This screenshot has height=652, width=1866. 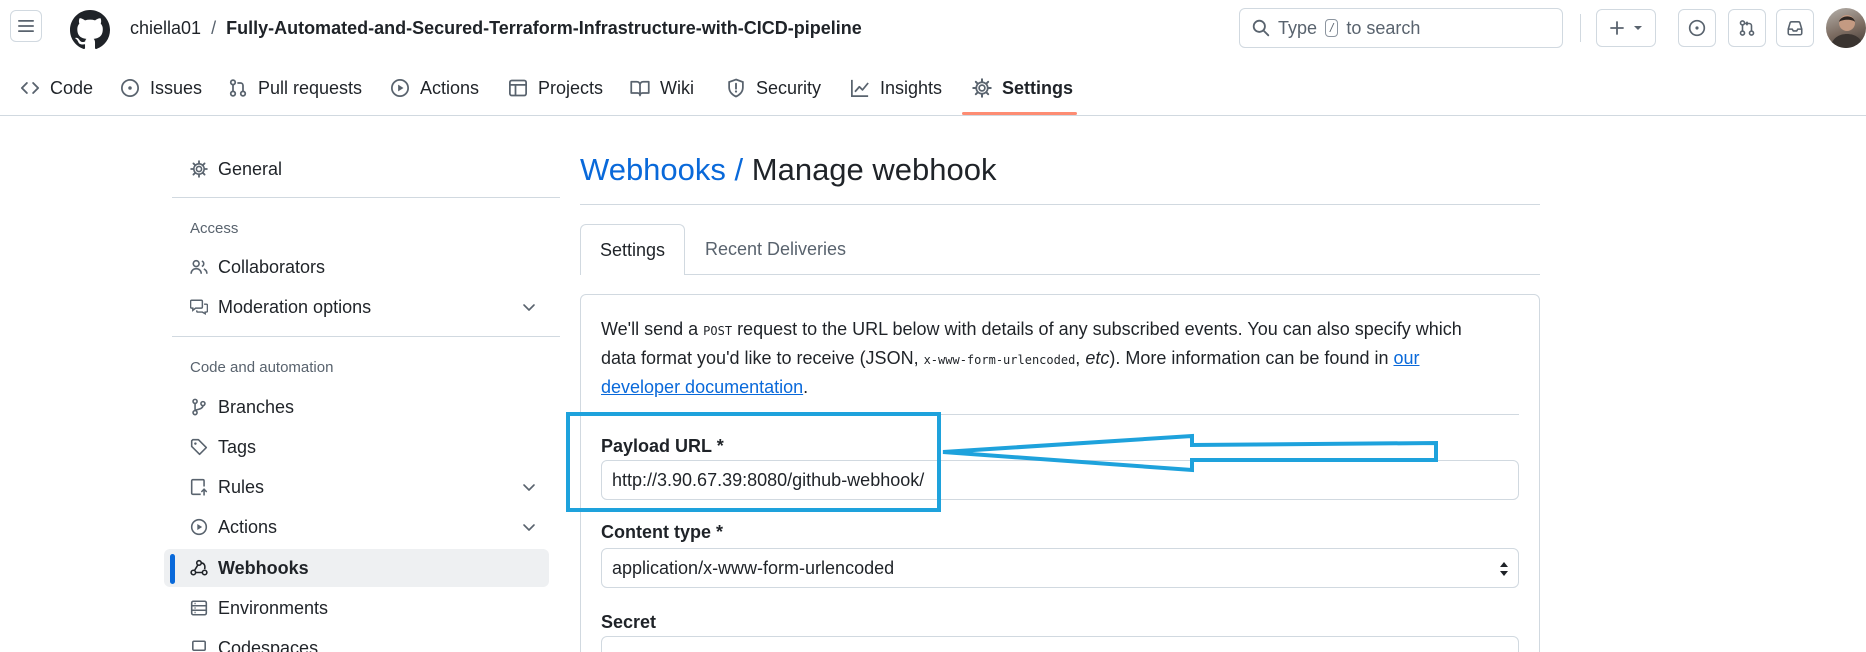 What do you see at coordinates (775, 249) in the screenshot?
I see `tab-recent-deliveries: Recent Deliveries` at bounding box center [775, 249].